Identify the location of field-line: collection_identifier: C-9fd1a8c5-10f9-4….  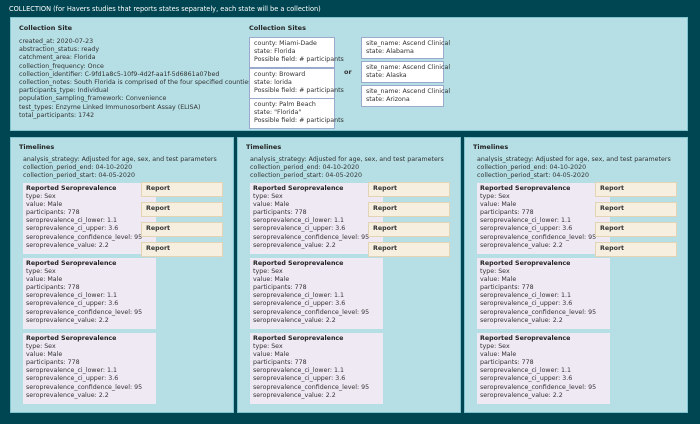
(119, 74).